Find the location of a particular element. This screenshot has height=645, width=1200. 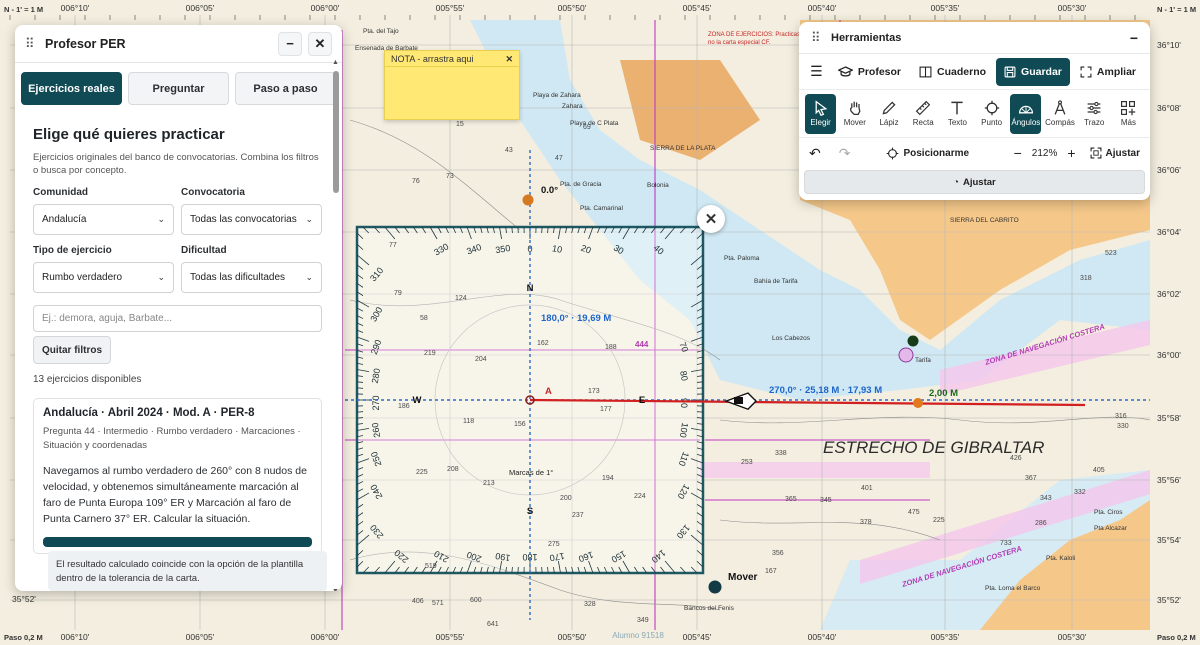

tab-preguntar: Preguntar is located at coordinates (178, 88).